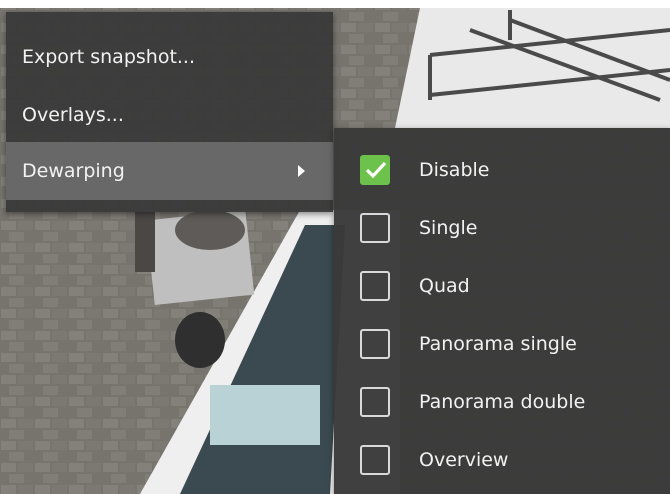  What do you see at coordinates (502, 286) in the screenshot?
I see `submenu-item-quad: Quad` at bounding box center [502, 286].